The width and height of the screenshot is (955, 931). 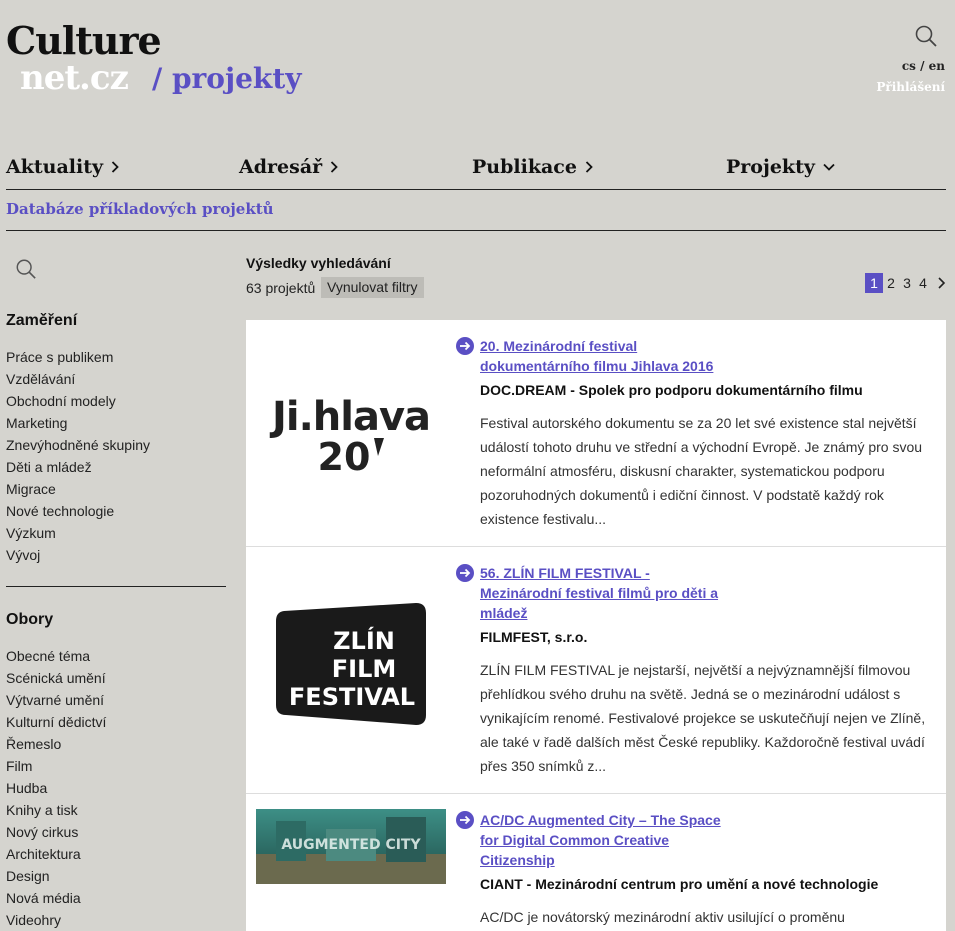 What do you see at coordinates (559, 346) in the screenshot?
I see `title-line: 20. Mezinárodní festival` at bounding box center [559, 346].